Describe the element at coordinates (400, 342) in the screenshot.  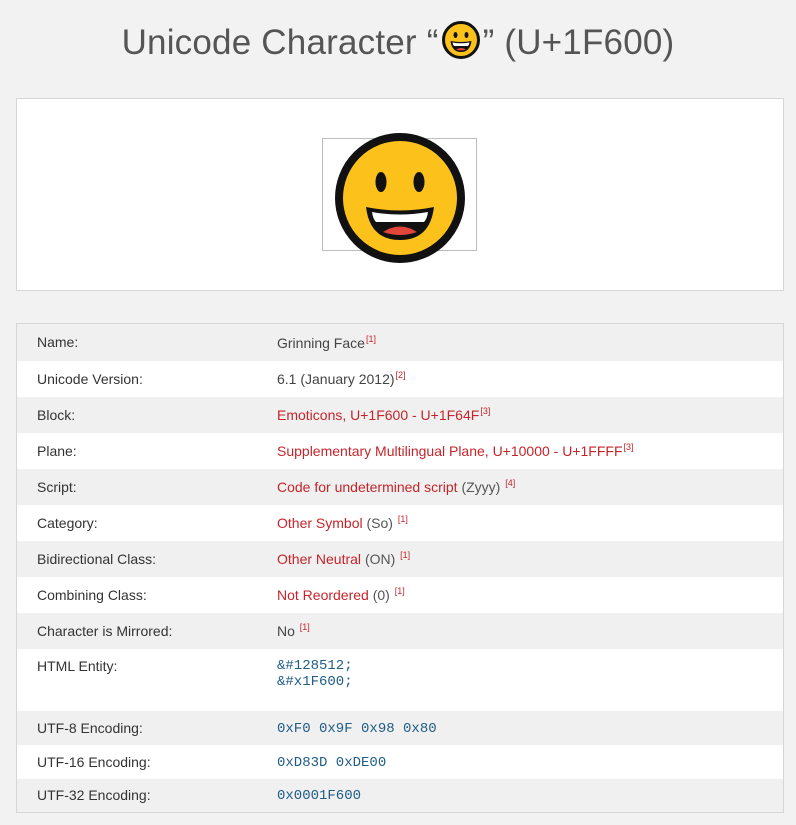
I see `table-row: Name: Grinning Face[1]` at that location.